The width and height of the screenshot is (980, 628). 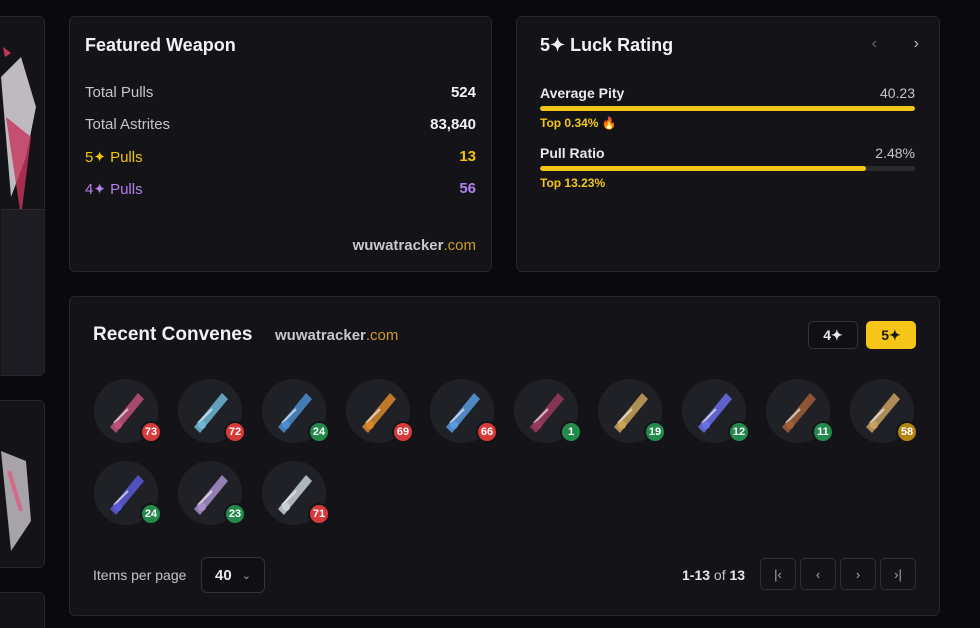 What do you see at coordinates (907, 432) in the screenshot?
I see `pity-badge: 58` at bounding box center [907, 432].